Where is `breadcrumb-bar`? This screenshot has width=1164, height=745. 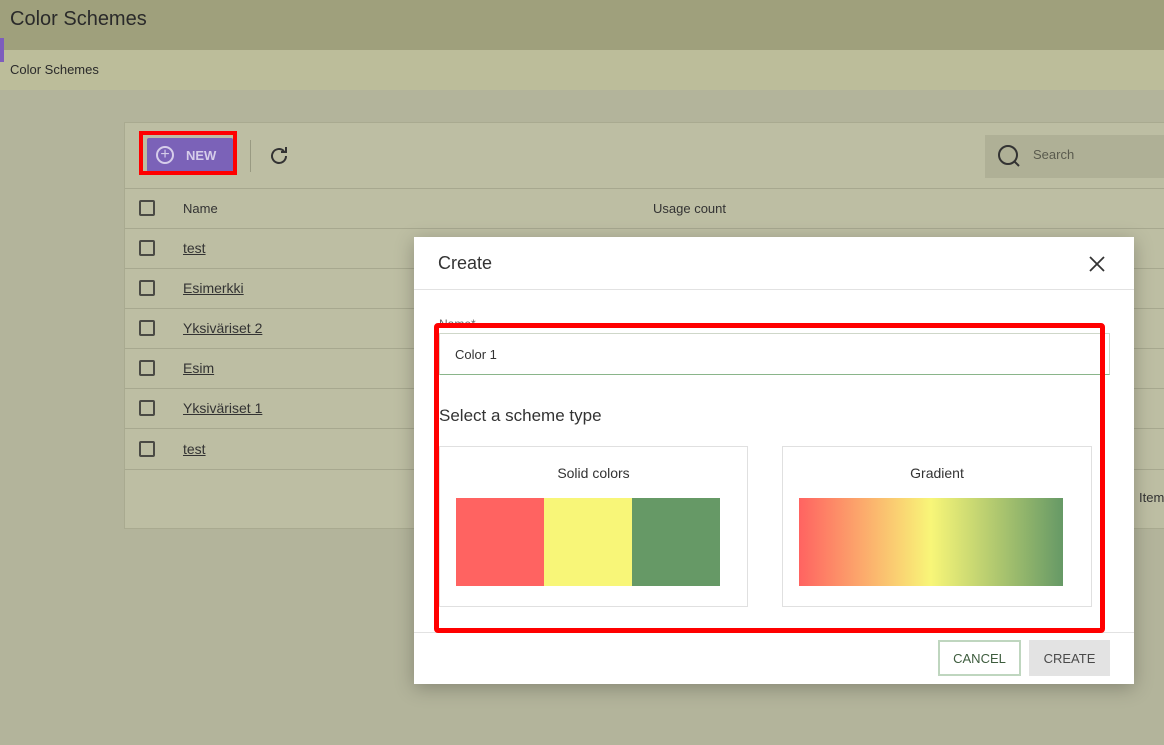
breadcrumb-bar is located at coordinates (582, 70).